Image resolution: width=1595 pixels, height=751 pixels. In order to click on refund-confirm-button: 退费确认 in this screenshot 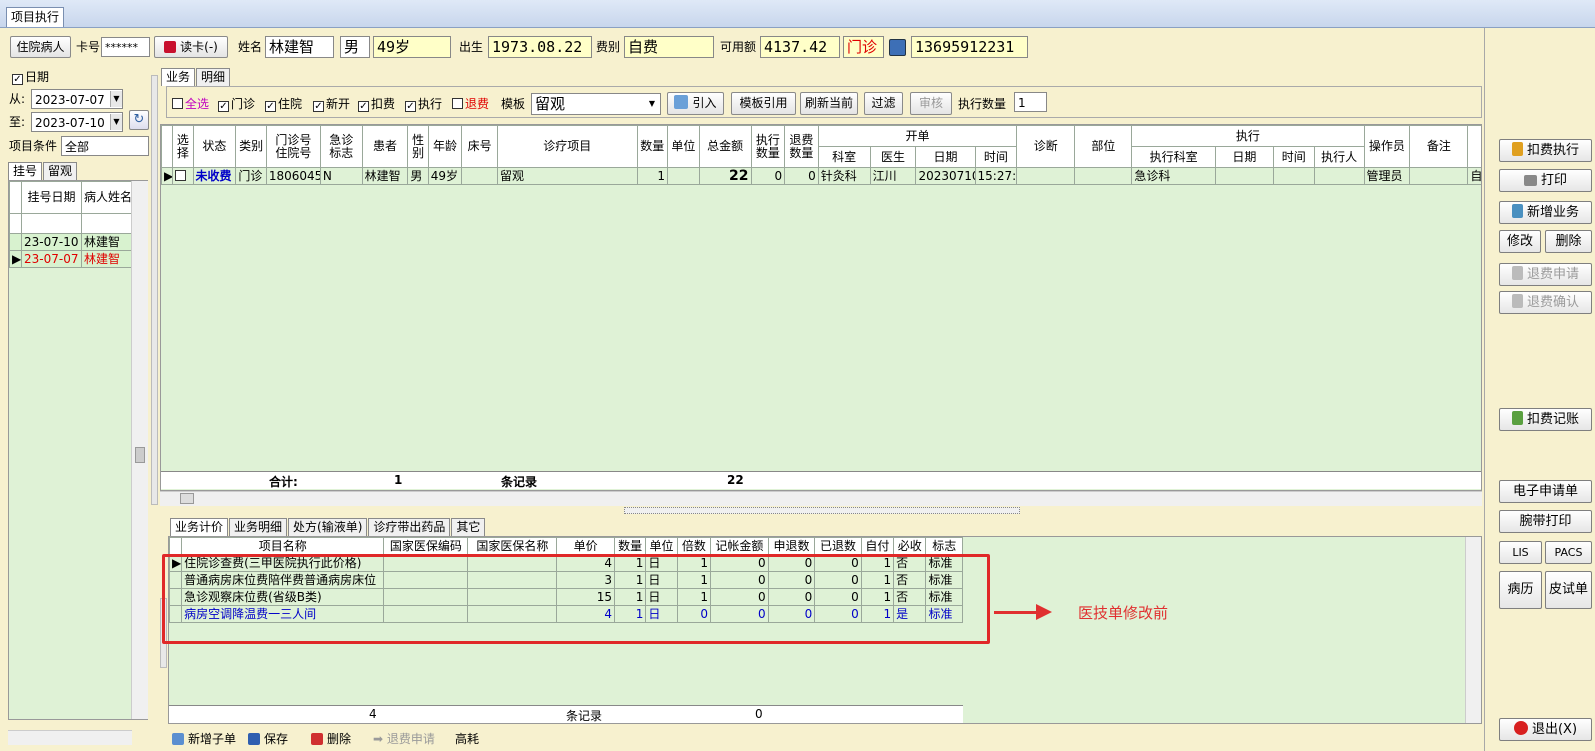, I will do `click(1545, 302)`.